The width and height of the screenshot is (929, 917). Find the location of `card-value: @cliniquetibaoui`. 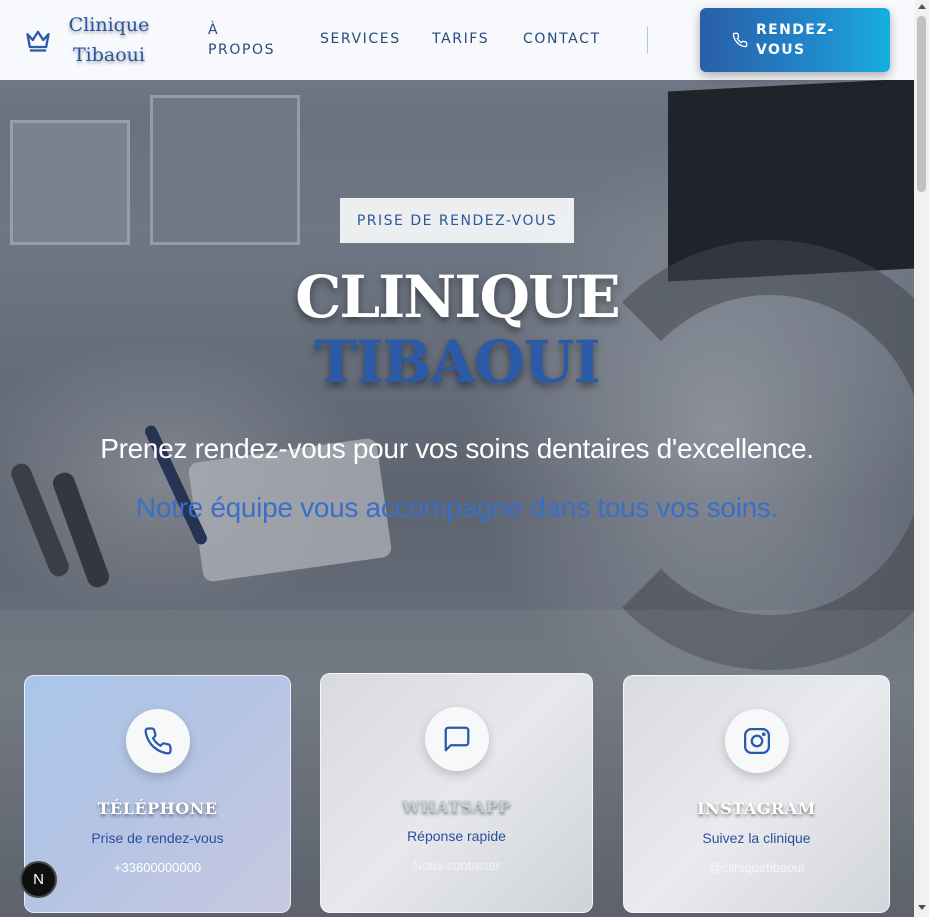

card-value: @cliniquetibaoui is located at coordinates (757, 867).